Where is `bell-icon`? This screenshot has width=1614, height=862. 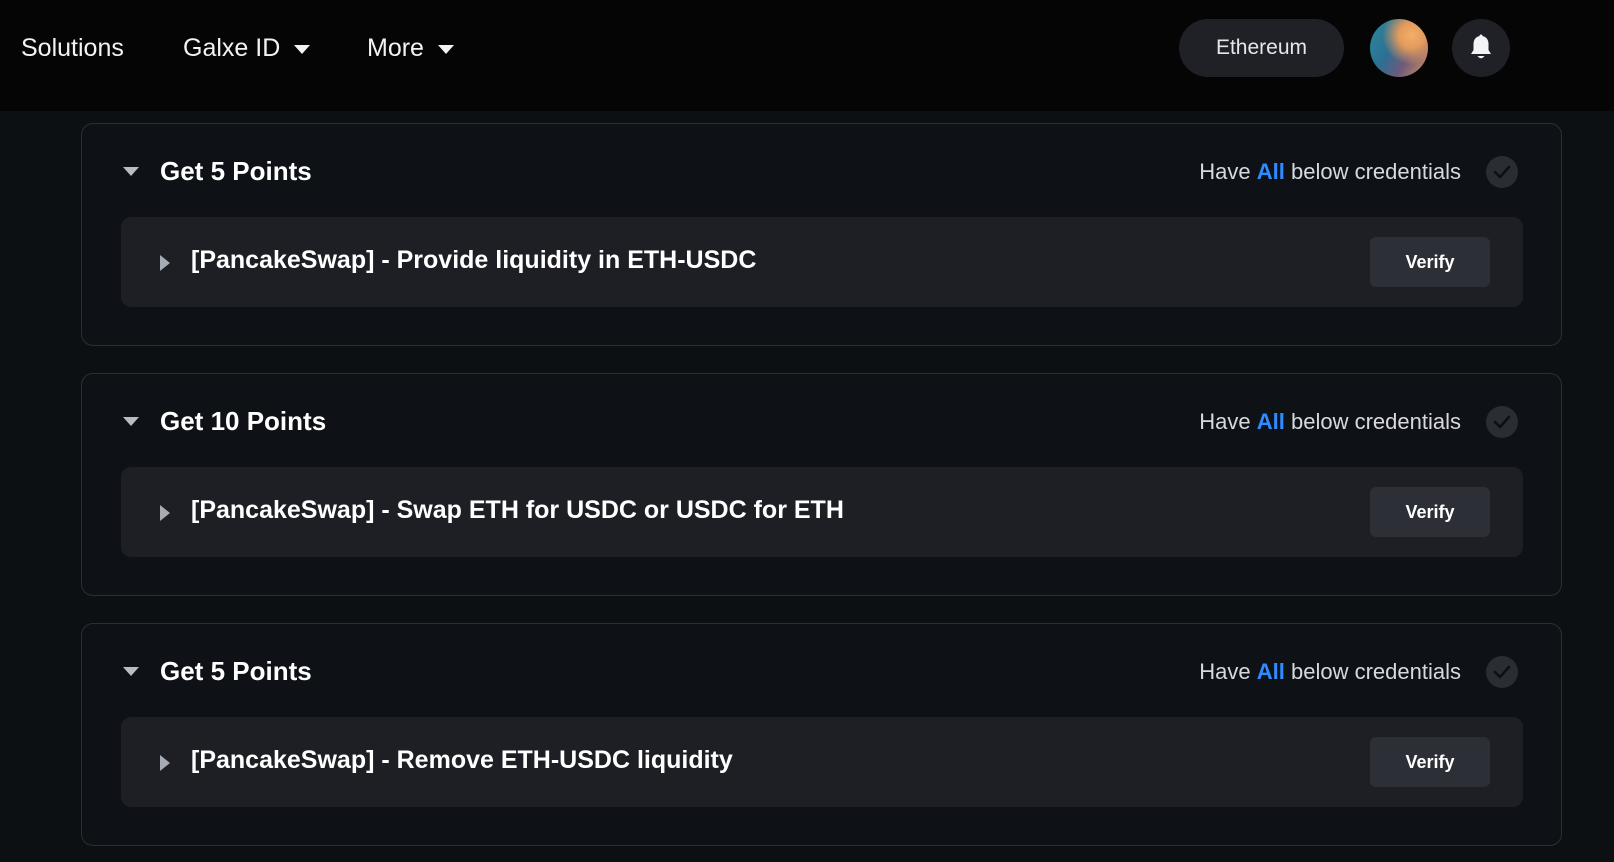 bell-icon is located at coordinates (1481, 46).